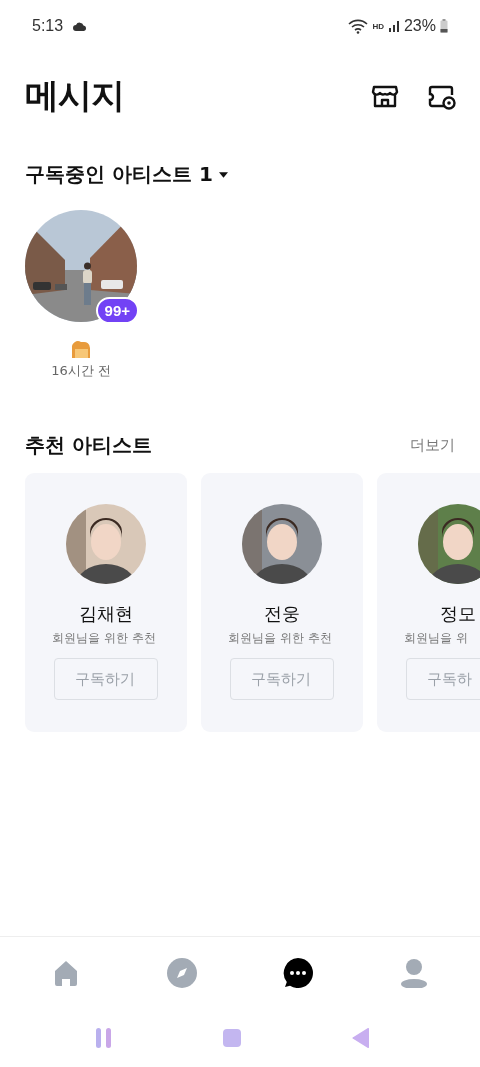 The height and width of the screenshot is (1067, 480). Describe the element at coordinates (428, 602) in the screenshot. I see `artist-card: 정모 회원님을 위 구독하` at that location.